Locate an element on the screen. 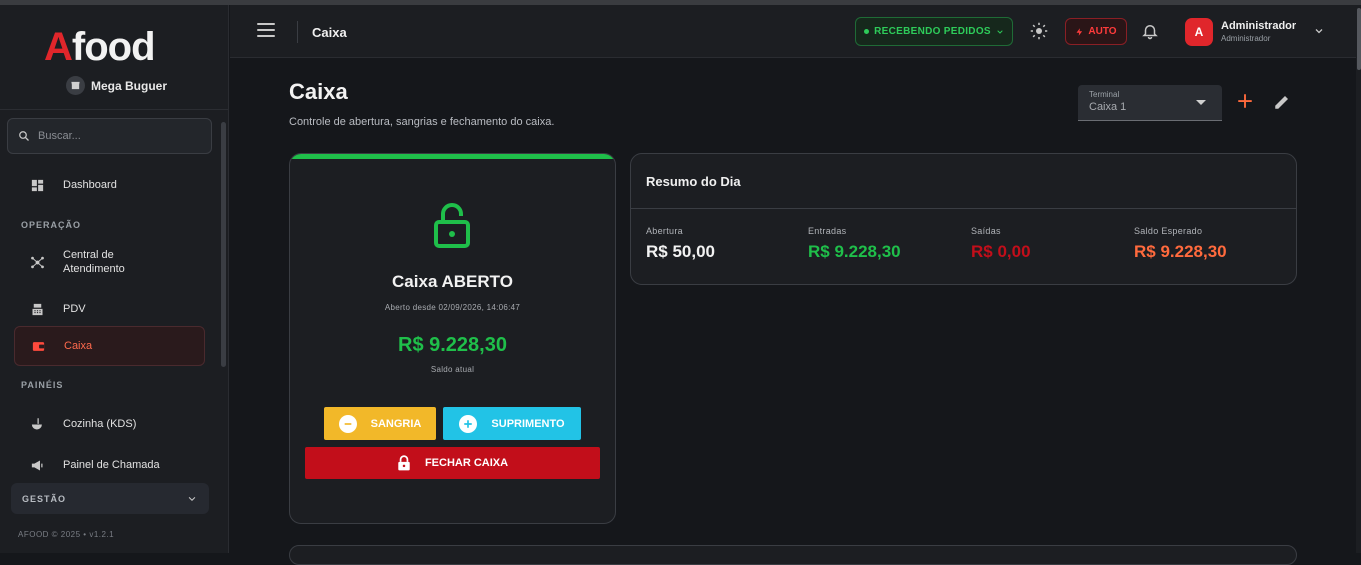  stat-value: R$ 0,00 is located at coordinates (1001, 251).